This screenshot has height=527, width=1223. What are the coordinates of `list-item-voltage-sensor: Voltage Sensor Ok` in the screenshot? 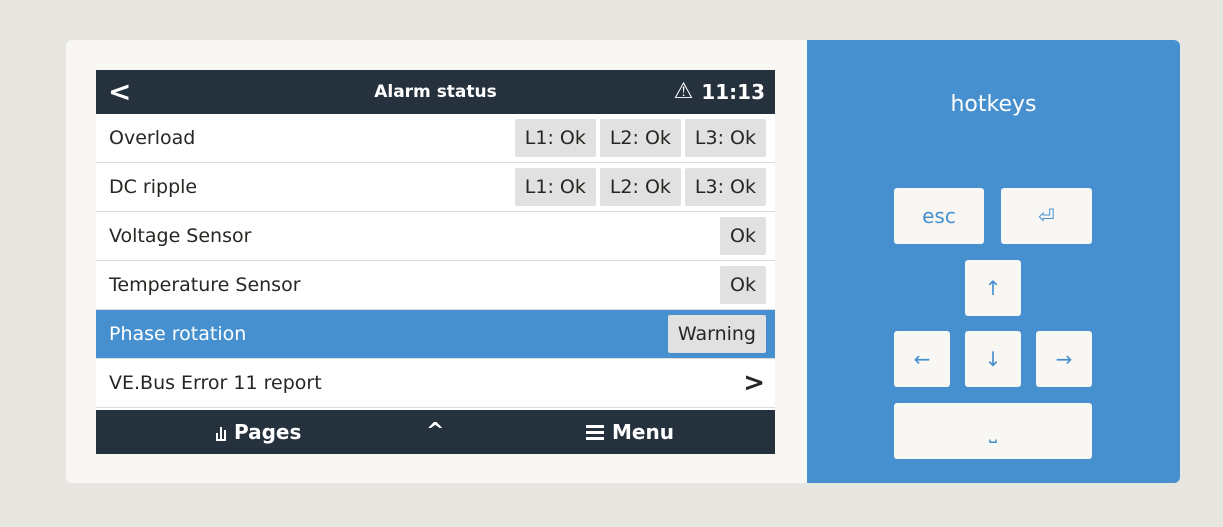 It's located at (435, 236).